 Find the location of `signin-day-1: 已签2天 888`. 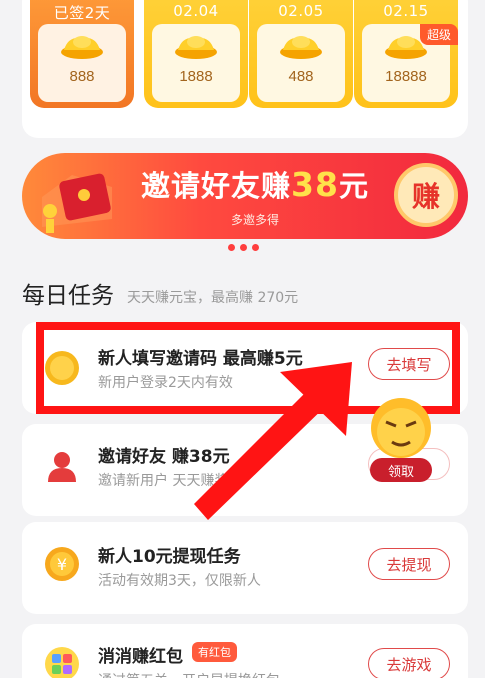

signin-day-1: 已签2天 888 is located at coordinates (82, 54).